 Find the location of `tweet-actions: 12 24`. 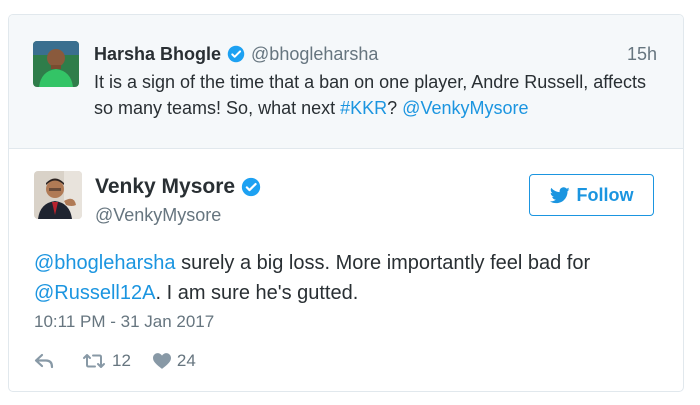

tweet-actions: 12 24 is located at coordinates (126, 361).